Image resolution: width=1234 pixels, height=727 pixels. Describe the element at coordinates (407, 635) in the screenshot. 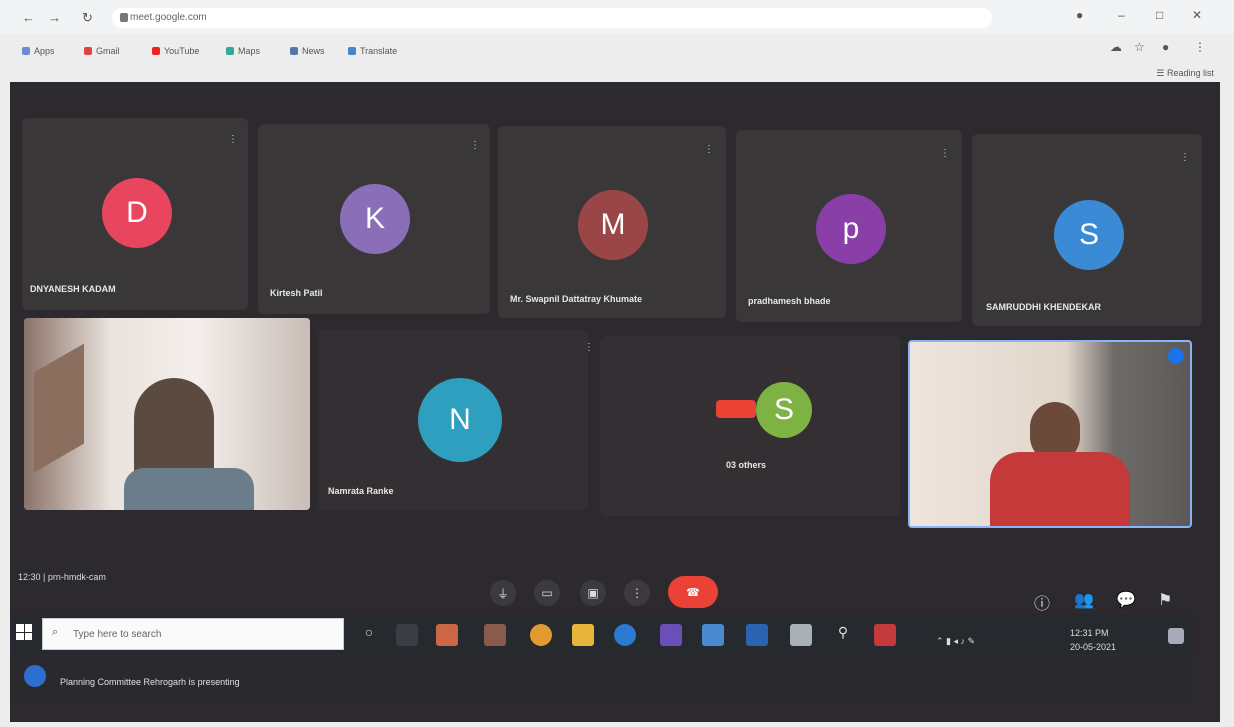

I see `task-view-icon` at that location.